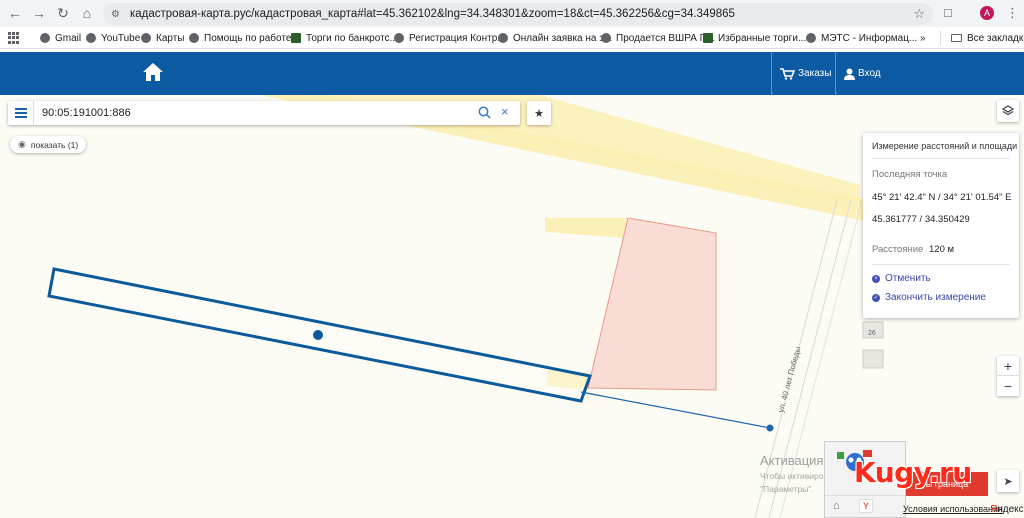  I want to click on cart-icon, so click(787, 73).